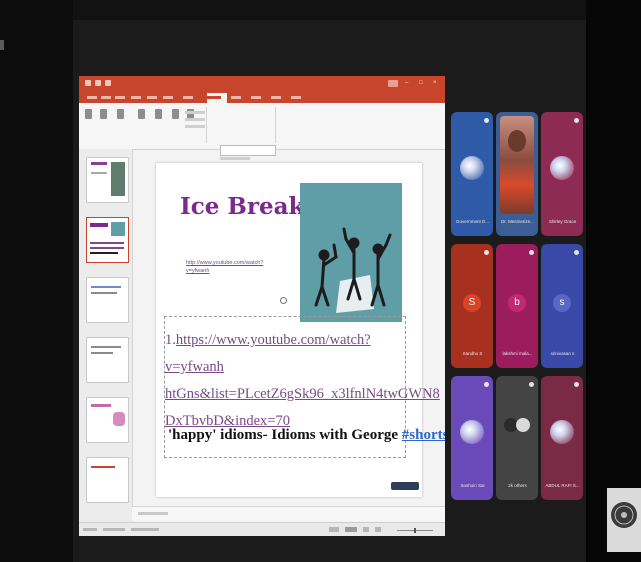 Image resolution: width=641 pixels, height=562 pixels. What do you see at coordinates (114, 529) in the screenshot?
I see `language-status` at bounding box center [114, 529].